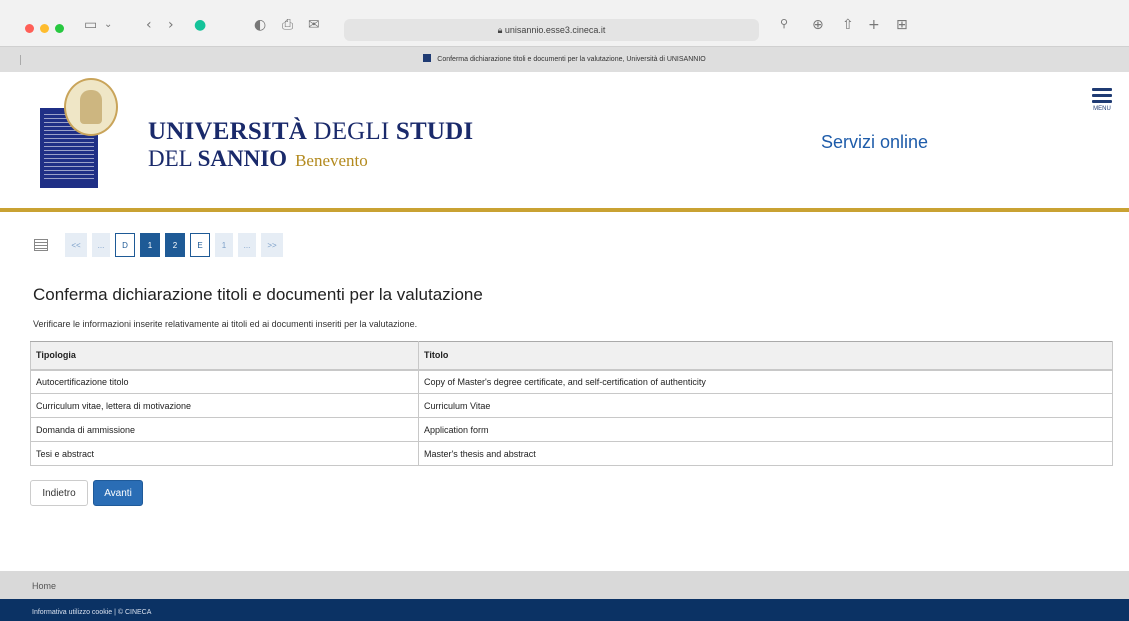 Image resolution: width=1129 pixels, height=621 pixels. What do you see at coordinates (224, 245) in the screenshot?
I see `wizard-step-e1: 1` at bounding box center [224, 245].